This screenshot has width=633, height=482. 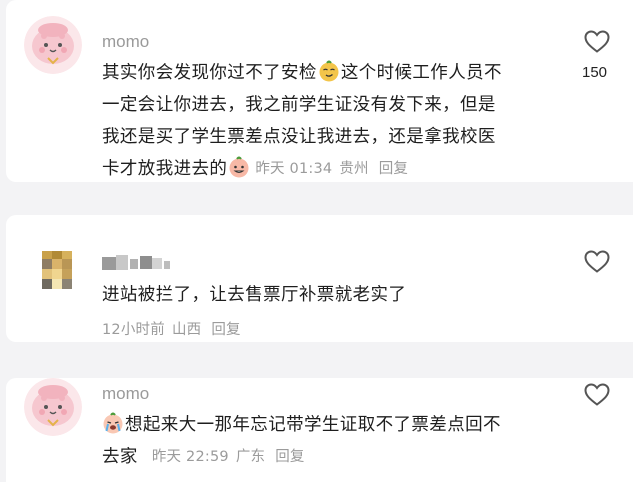 I want to click on comment-meta: 昨天 01:34 贵州 回复, so click(x=331, y=169).